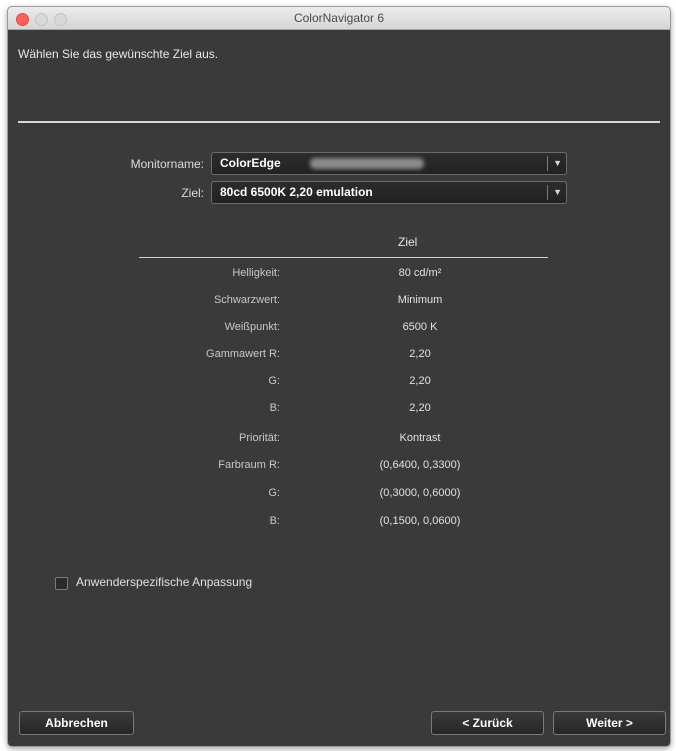 This screenshot has width=676, height=751. What do you see at coordinates (339, 122) in the screenshot?
I see `header-separator` at bounding box center [339, 122].